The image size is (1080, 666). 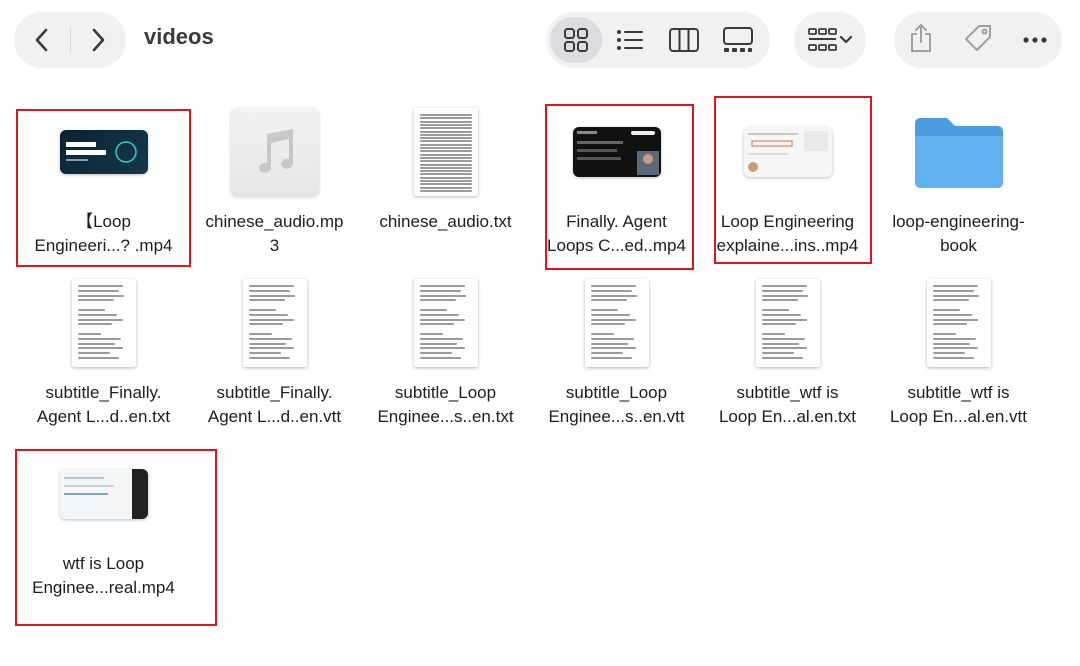 I want to click on audio-thumbnail, so click(x=274, y=152).